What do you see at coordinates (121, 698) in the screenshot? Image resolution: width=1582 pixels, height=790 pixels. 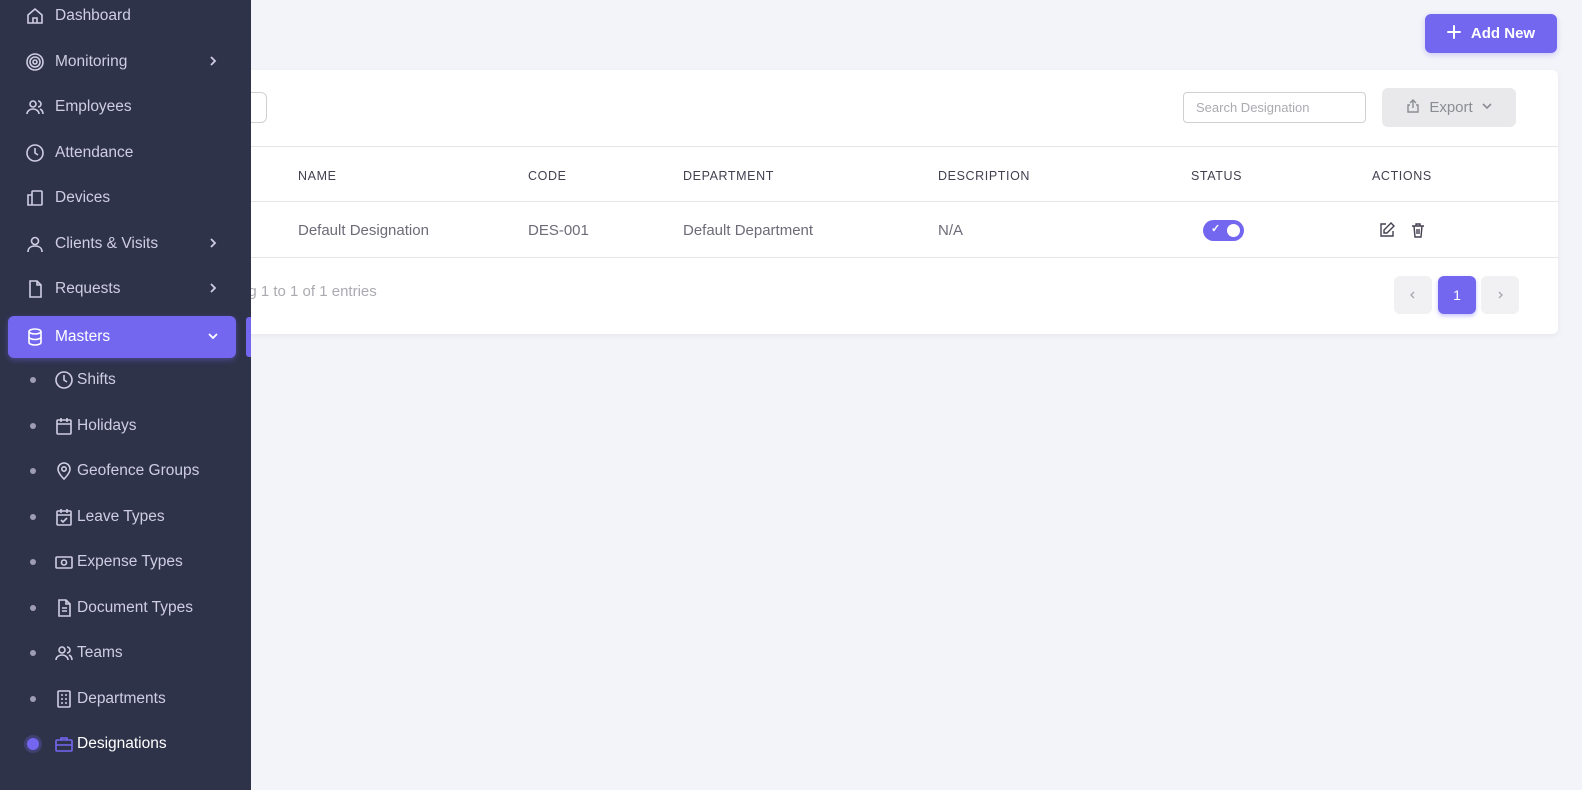 I see `sidebar-subitem-label: Departments` at bounding box center [121, 698].